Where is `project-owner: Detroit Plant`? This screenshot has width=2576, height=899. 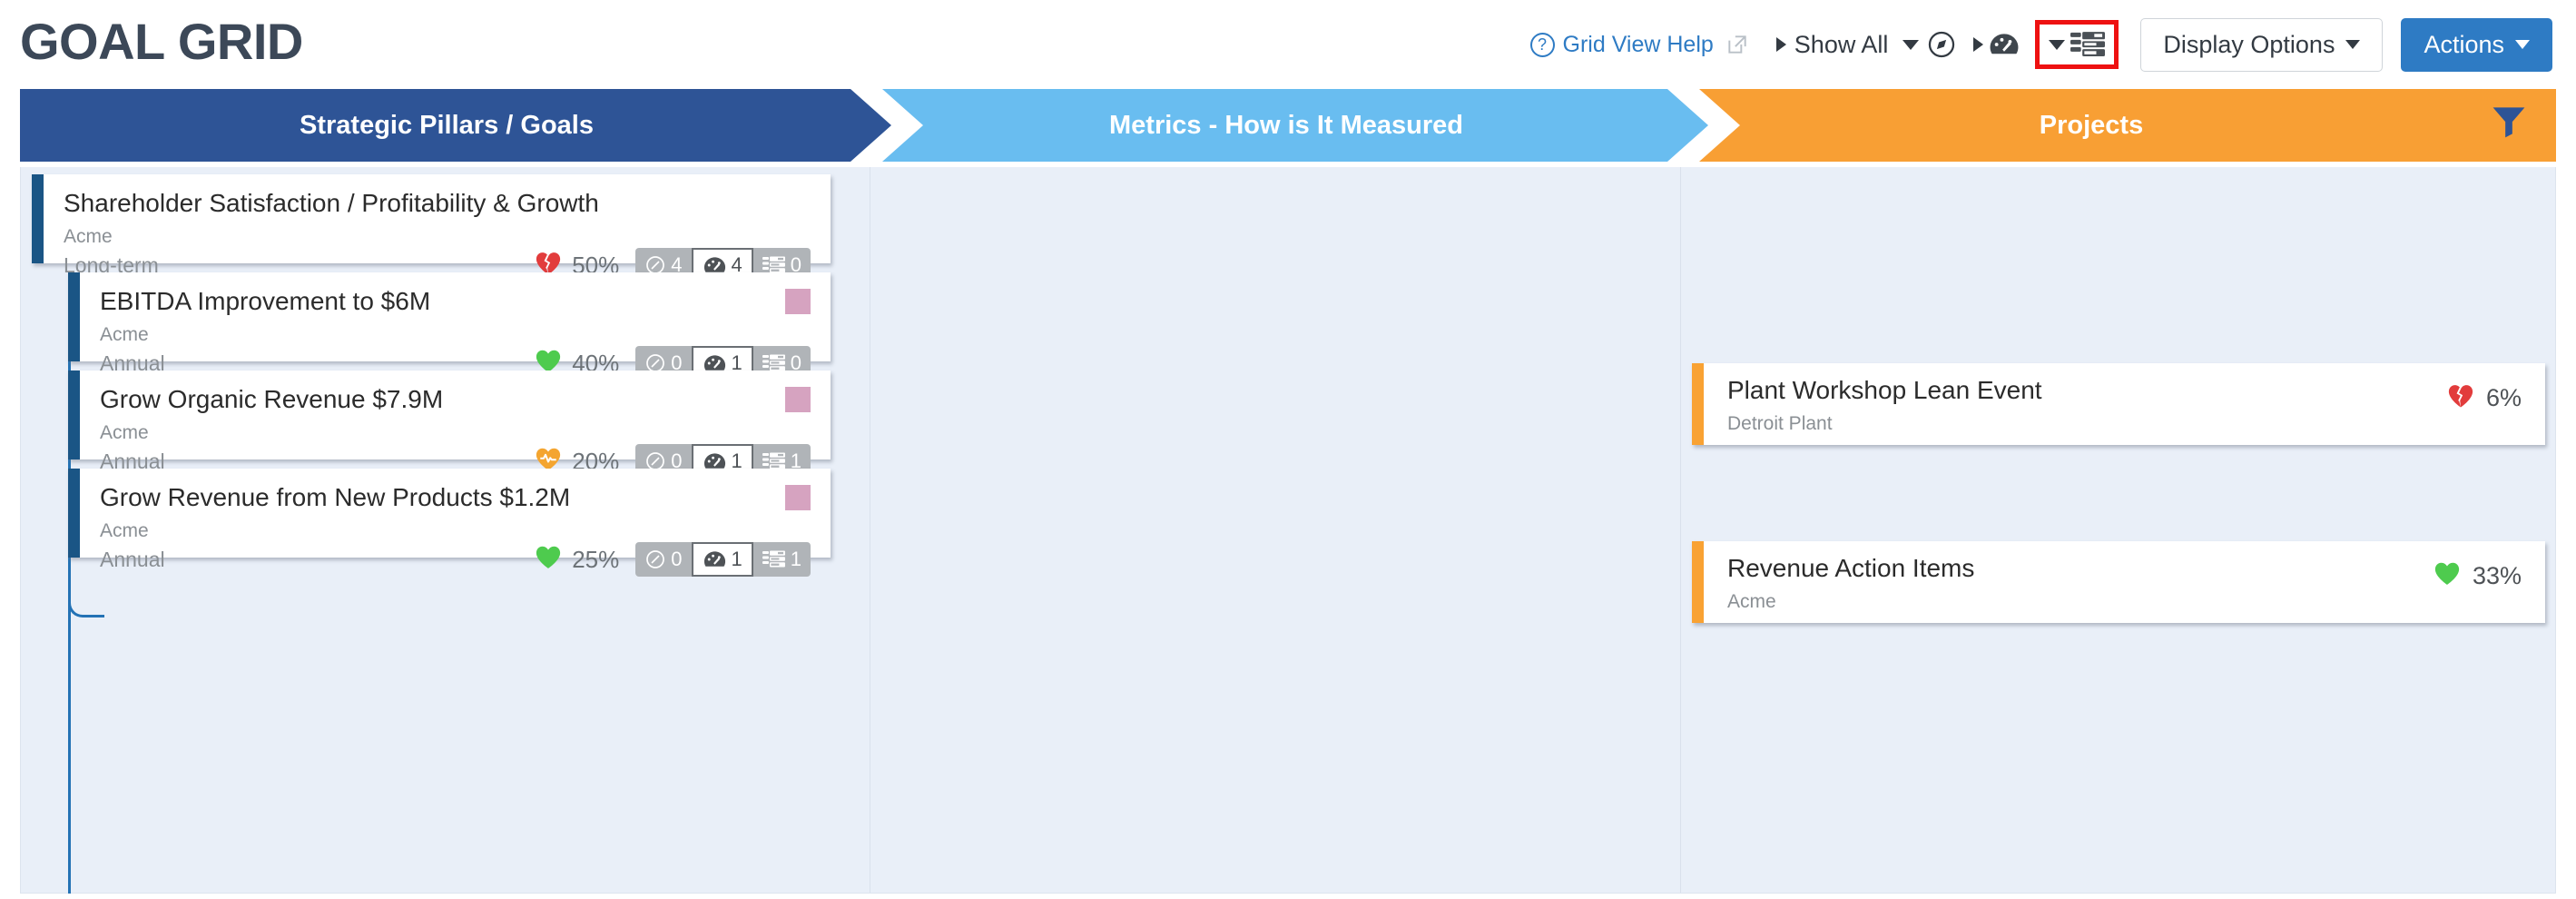 project-owner: Detroit Plant is located at coordinates (1780, 423).